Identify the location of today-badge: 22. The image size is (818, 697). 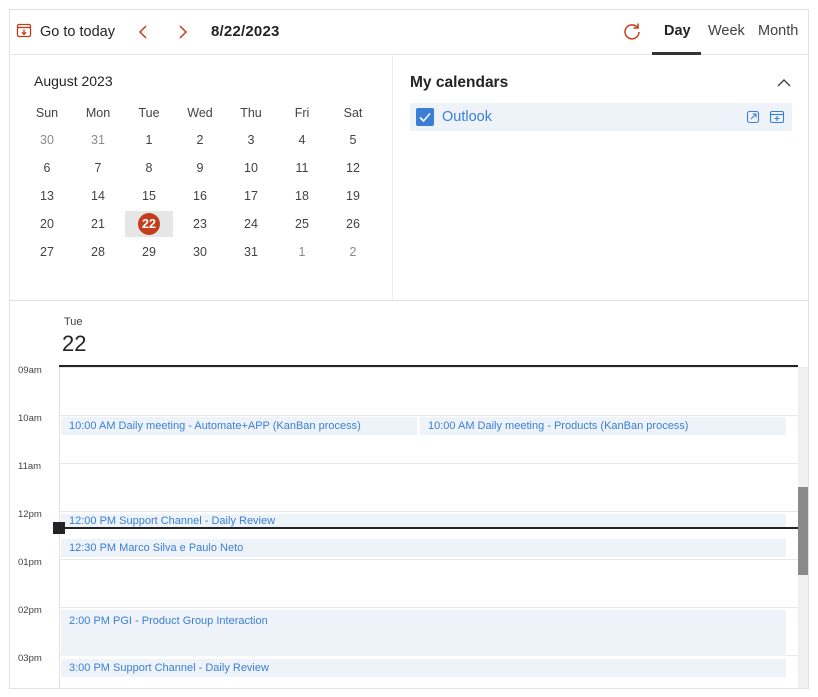
(149, 224).